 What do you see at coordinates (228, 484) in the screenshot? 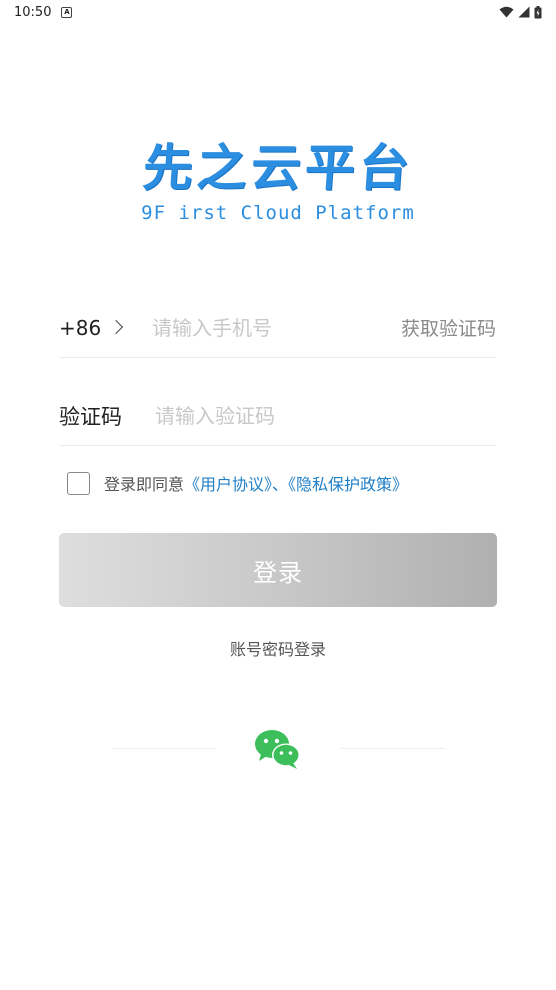
I see `user-agreement-link: 《用户协议》` at bounding box center [228, 484].